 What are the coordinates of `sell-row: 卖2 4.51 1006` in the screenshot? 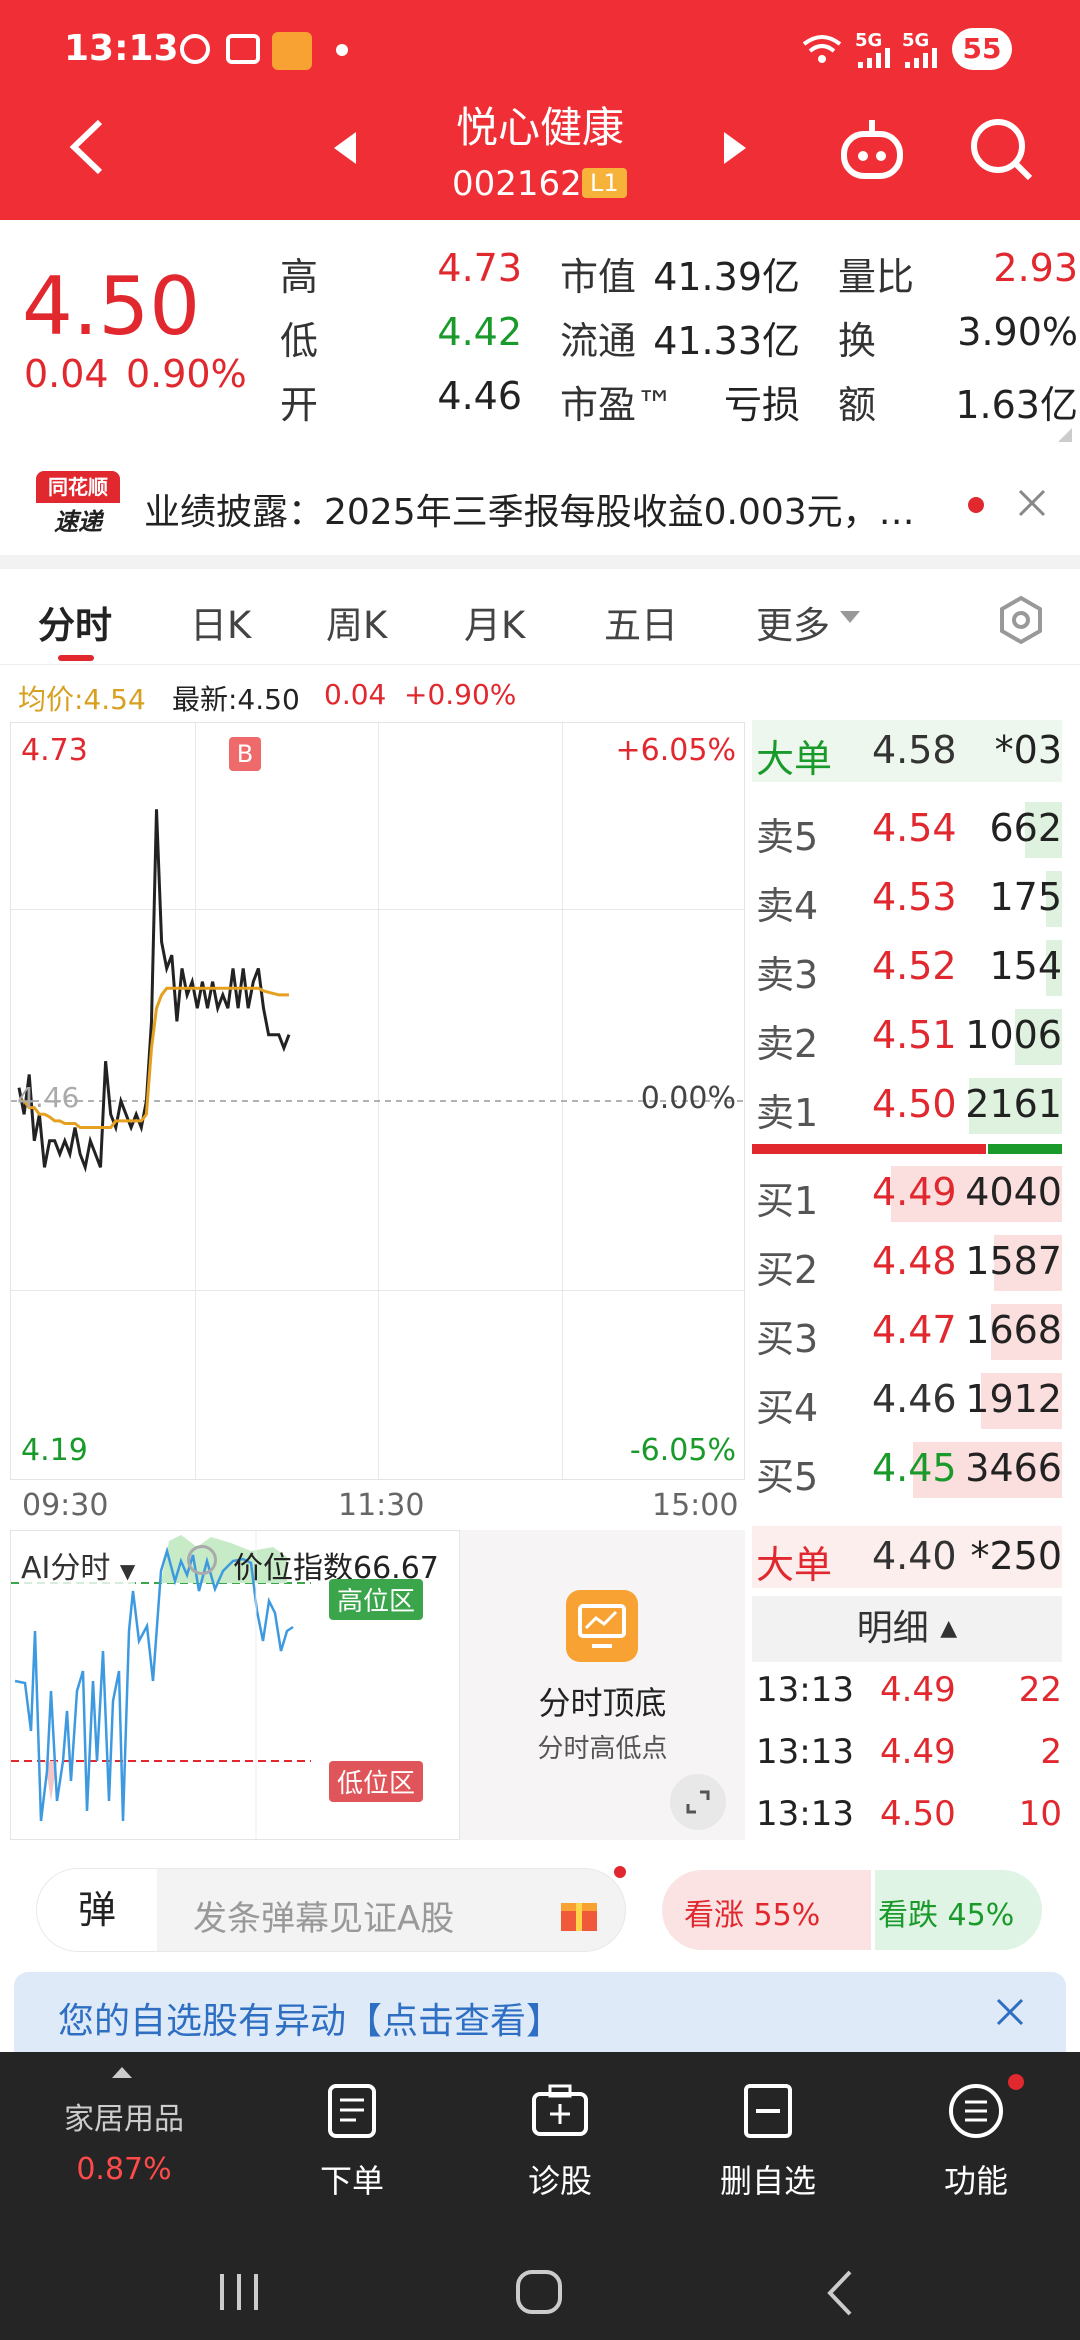 It's located at (907, 1036).